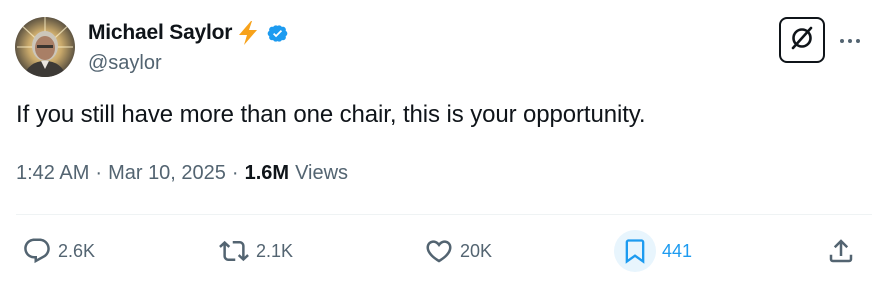 The width and height of the screenshot is (888, 288). I want to click on reply-count: 2.6K, so click(77, 250).